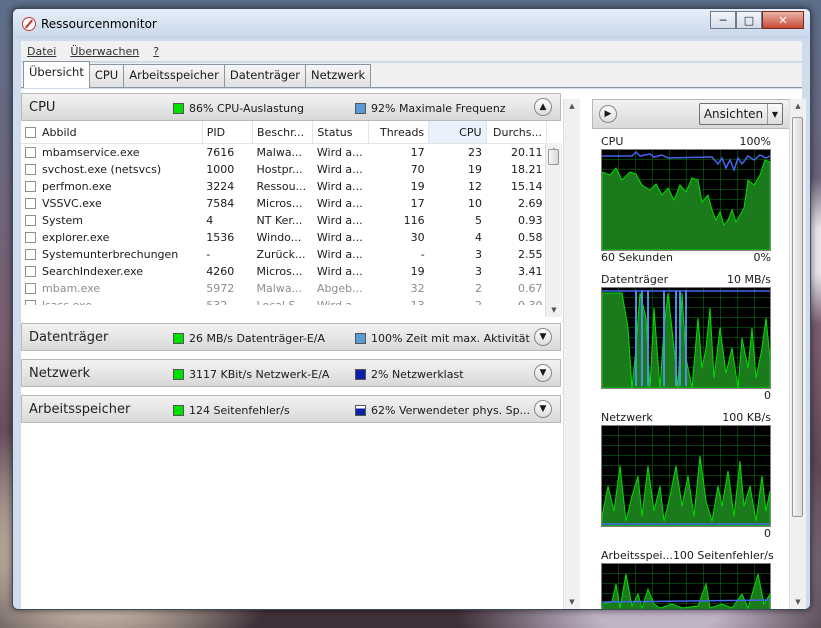 This screenshot has width=821, height=628. Describe the element at coordinates (417, 203) in the screenshot. I see `table-cell: 17` at that location.